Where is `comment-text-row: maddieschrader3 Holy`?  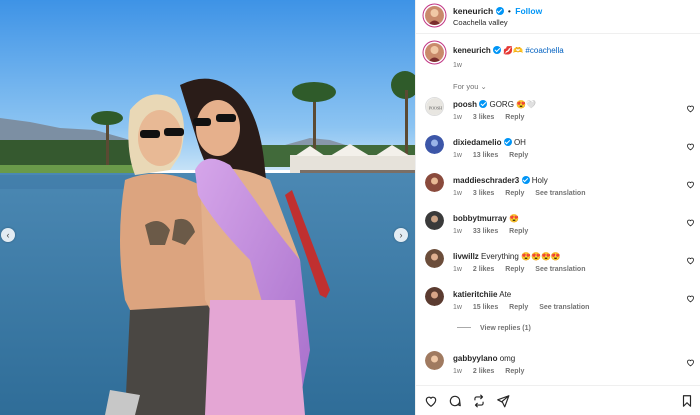 comment-text-row: maddieschrader3 Holy is located at coordinates (500, 180).